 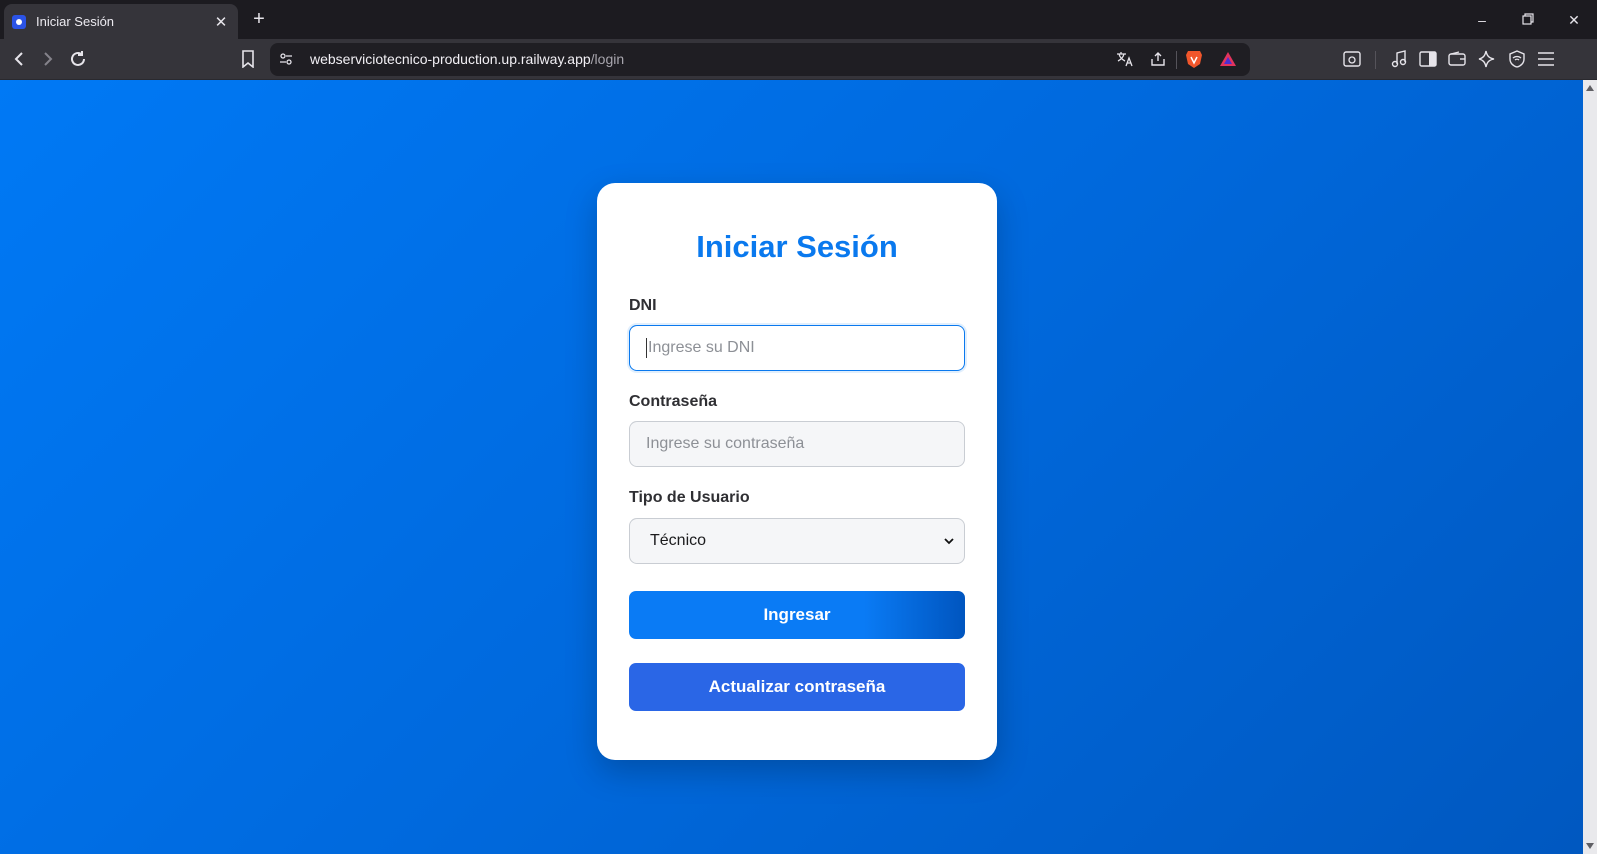 What do you see at coordinates (1125, 59) in the screenshot?
I see `translate-icon` at bounding box center [1125, 59].